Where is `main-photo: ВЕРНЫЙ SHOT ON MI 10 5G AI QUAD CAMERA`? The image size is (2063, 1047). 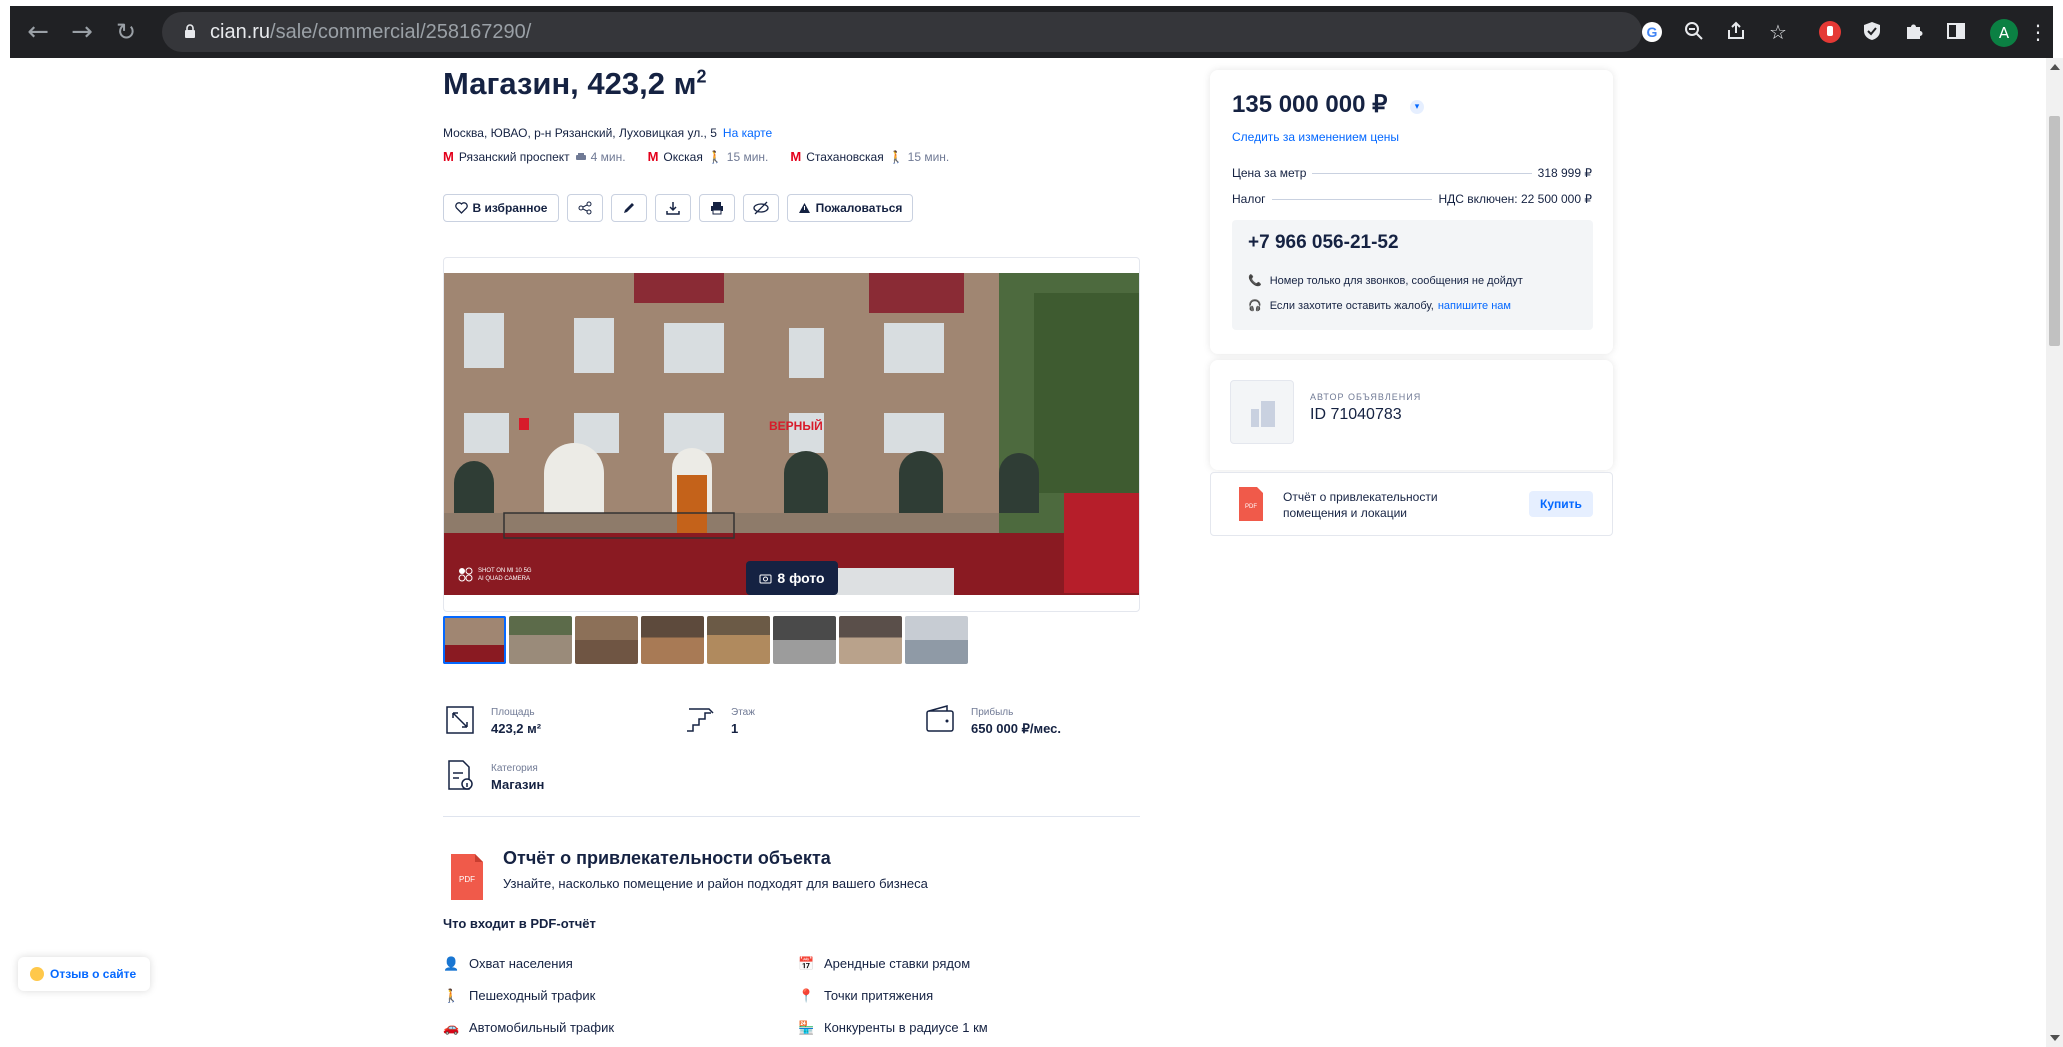 main-photo: ВЕРНЫЙ SHOT ON MI 10 5G AI QUAD CAMERA is located at coordinates (792, 434).